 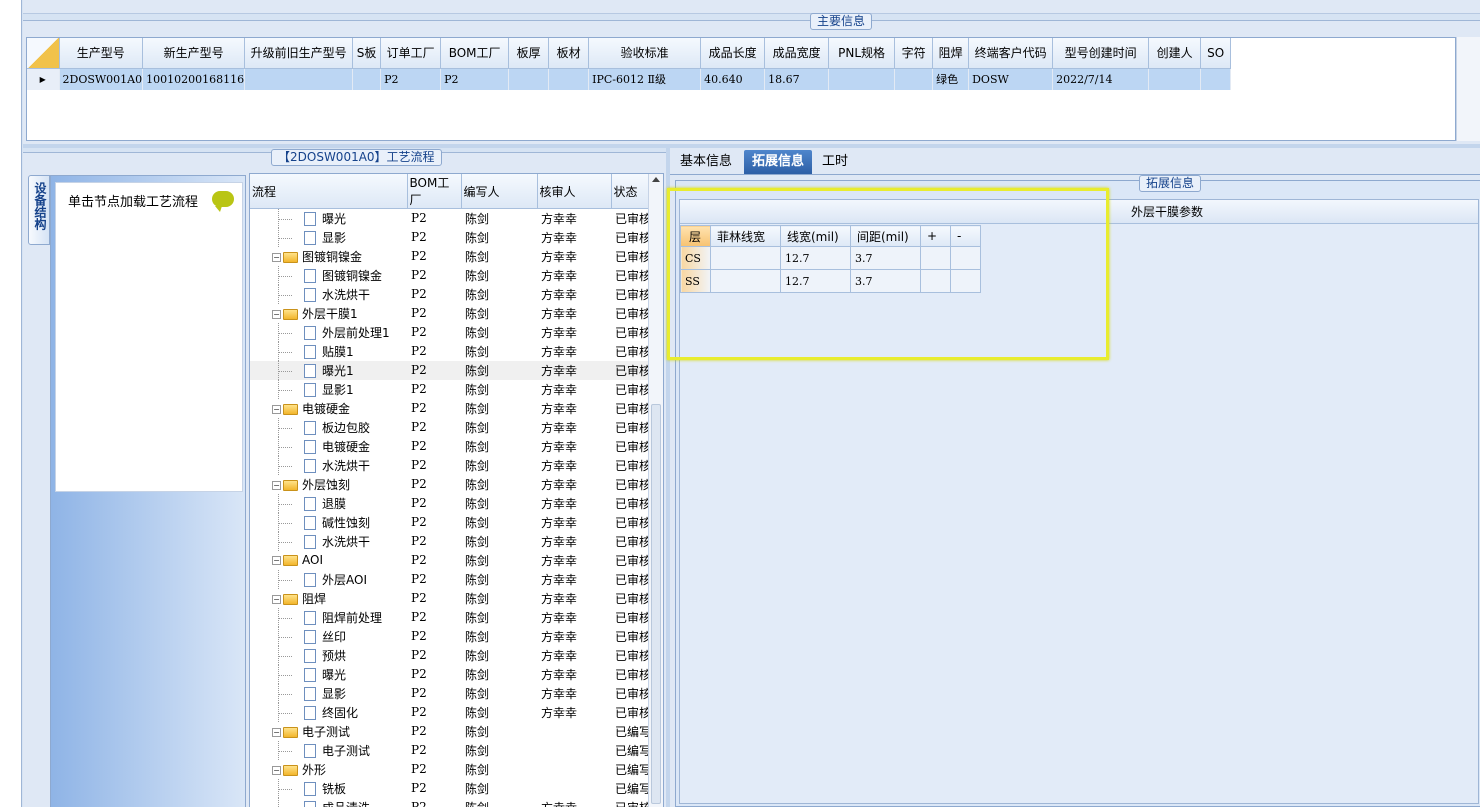 I want to click on ext-header-cell: 间距(mil), so click(x=885, y=236).